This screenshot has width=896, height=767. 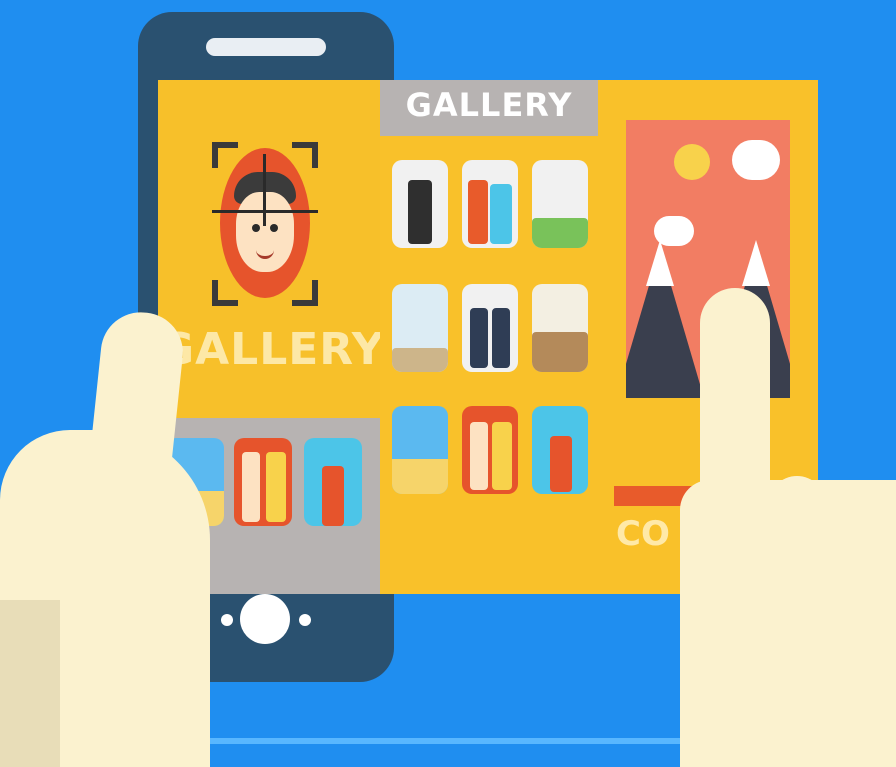 What do you see at coordinates (305, 620) in the screenshot?
I see `phone-dot-right` at bounding box center [305, 620].